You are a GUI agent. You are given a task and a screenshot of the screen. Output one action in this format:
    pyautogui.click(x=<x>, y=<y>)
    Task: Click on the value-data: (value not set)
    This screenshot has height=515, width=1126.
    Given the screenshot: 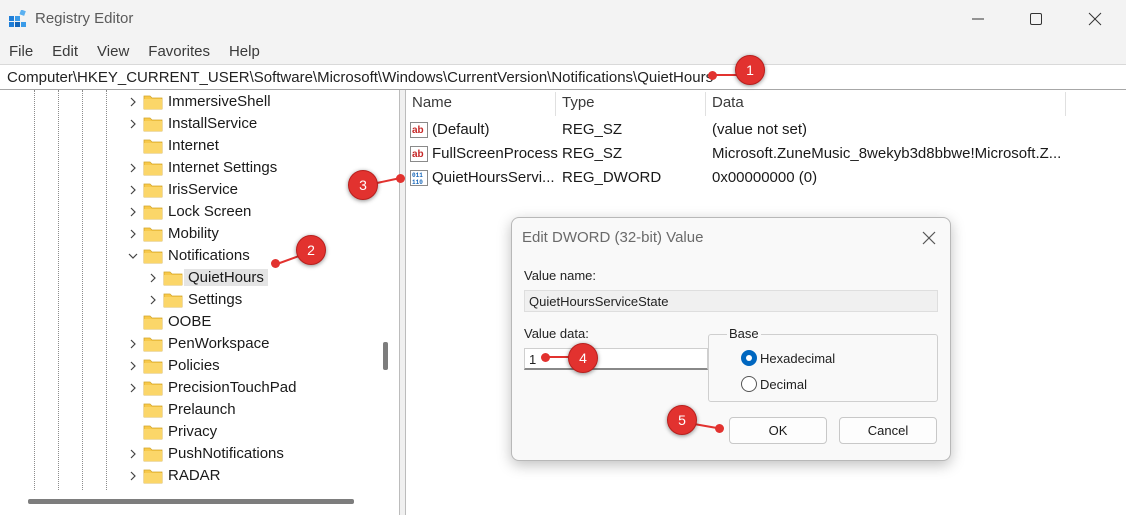 What is the action you would take?
    pyautogui.click(x=760, y=129)
    